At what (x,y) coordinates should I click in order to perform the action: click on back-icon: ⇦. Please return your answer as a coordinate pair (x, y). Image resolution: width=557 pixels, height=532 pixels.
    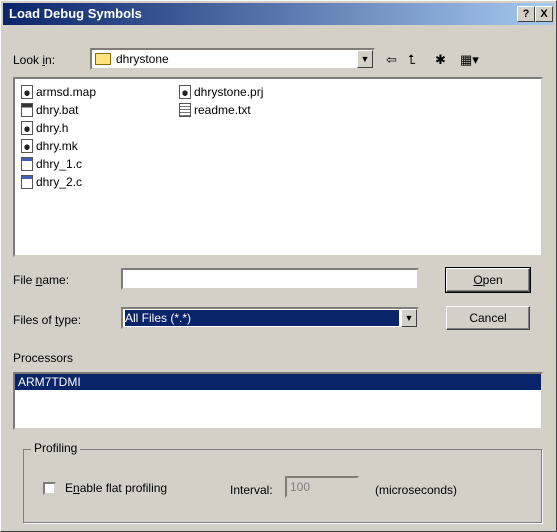
    Looking at the image, I should click on (391, 60).